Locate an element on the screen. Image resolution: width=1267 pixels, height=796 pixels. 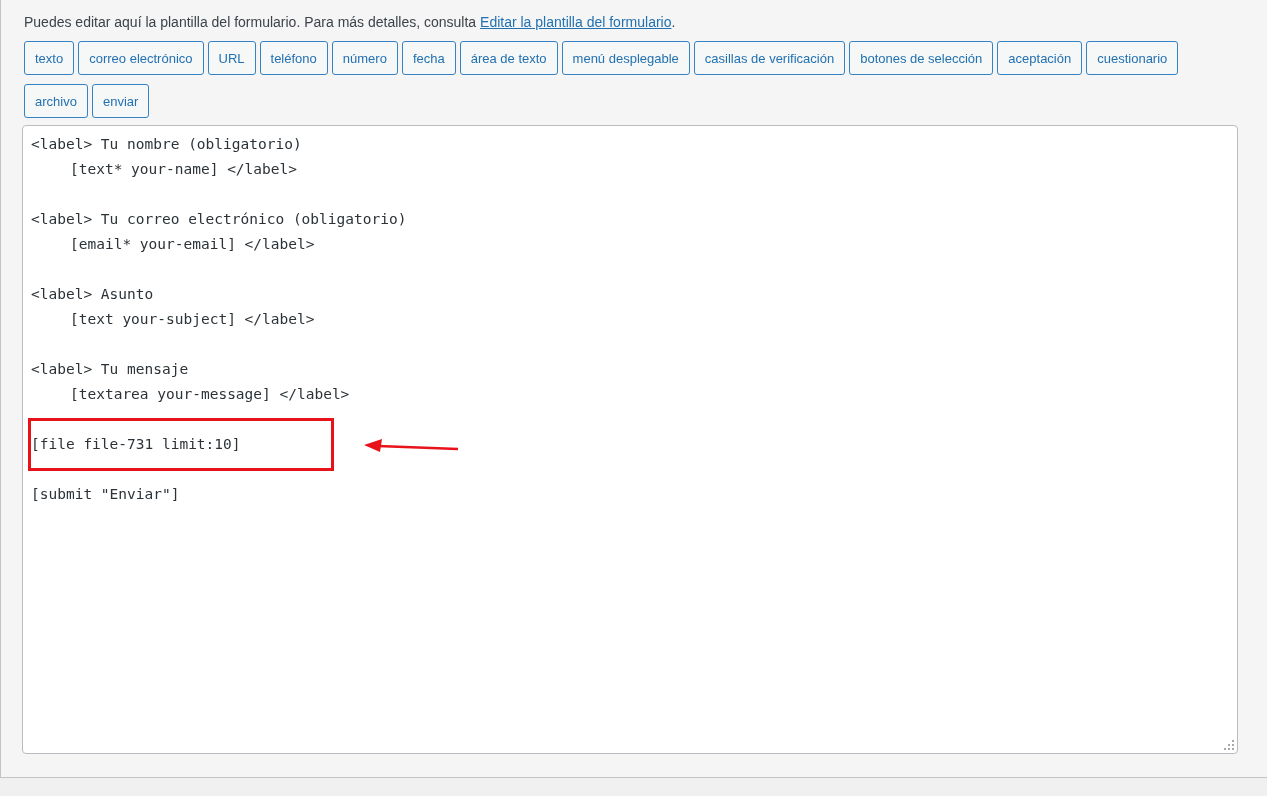
tag-button: menú desplegable is located at coordinates (625, 58).